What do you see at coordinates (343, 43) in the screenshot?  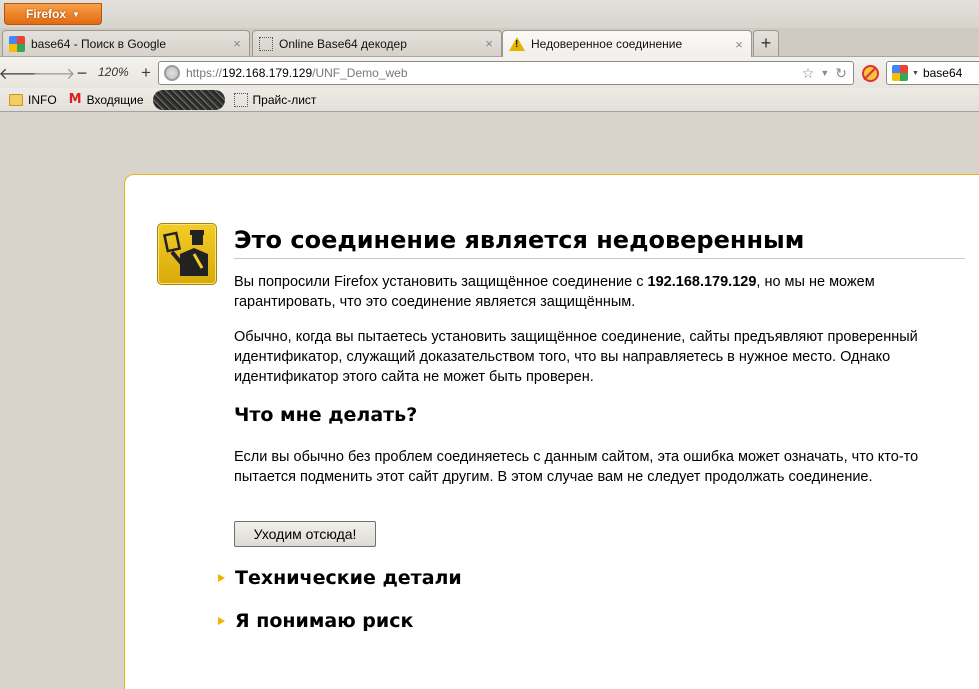 I see `tab-label: Online Base64 декодер` at bounding box center [343, 43].